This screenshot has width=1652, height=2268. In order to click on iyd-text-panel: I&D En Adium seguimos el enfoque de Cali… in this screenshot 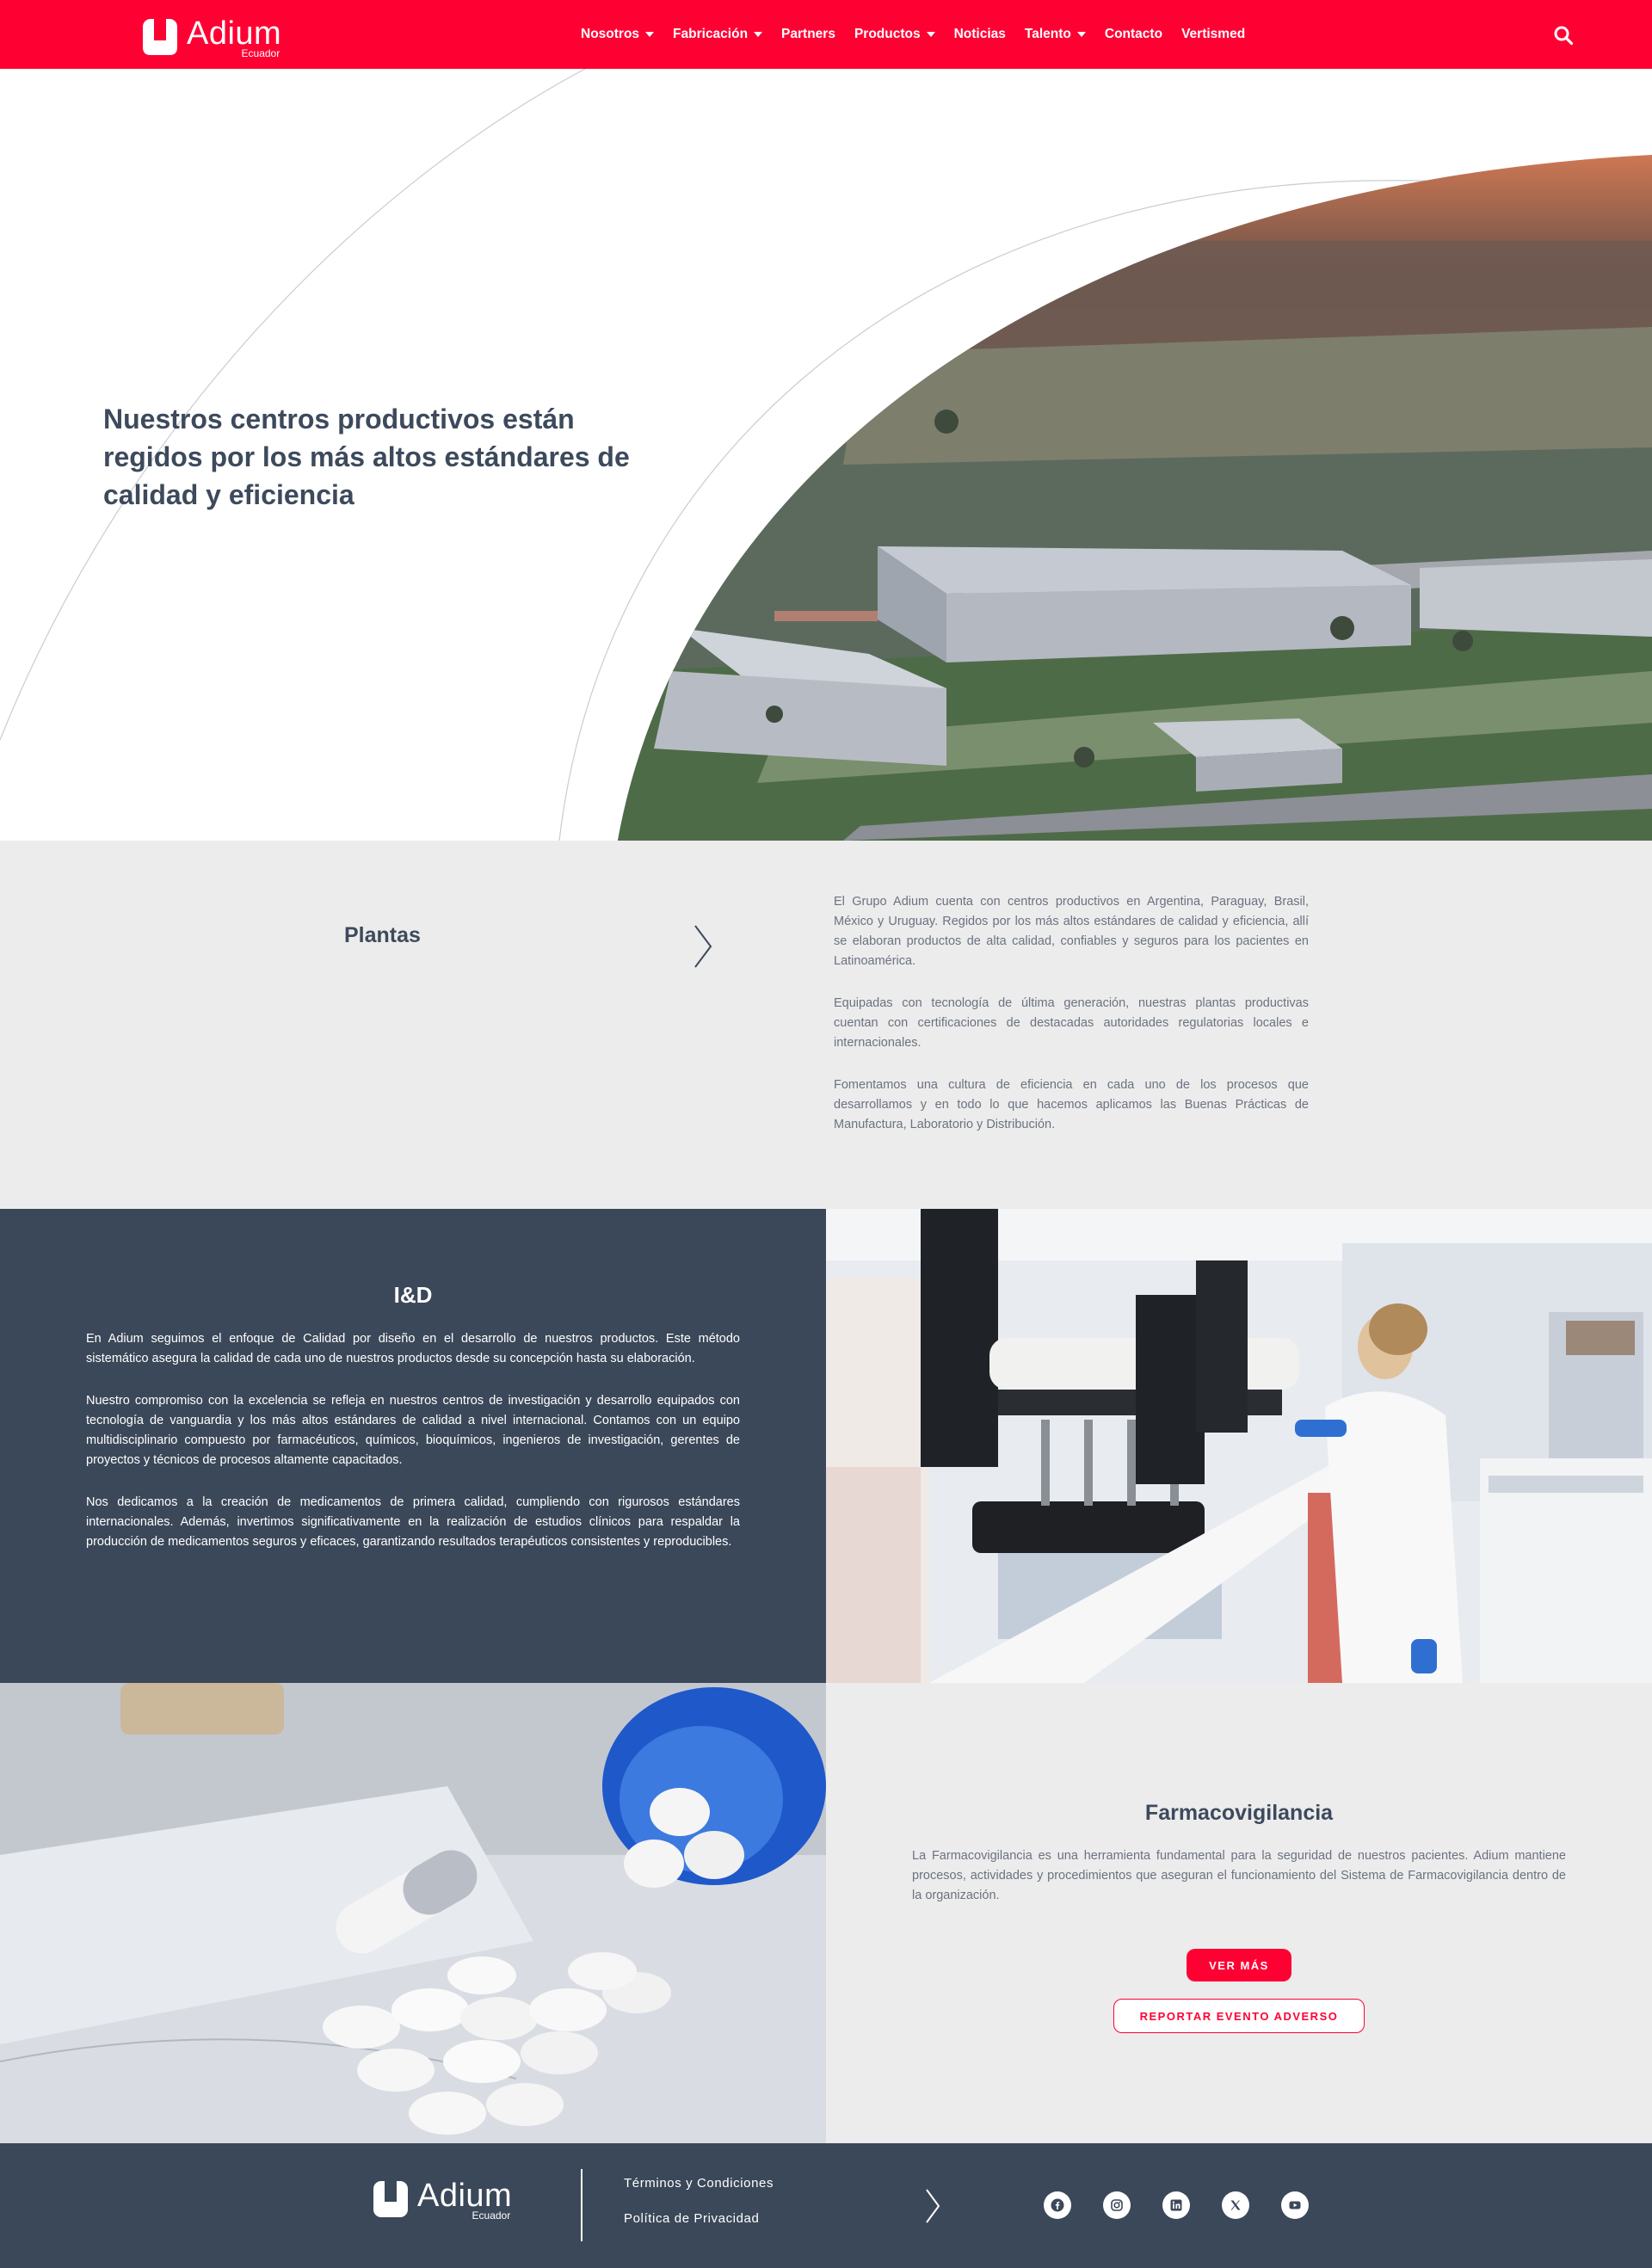, I will do `click(413, 1446)`.